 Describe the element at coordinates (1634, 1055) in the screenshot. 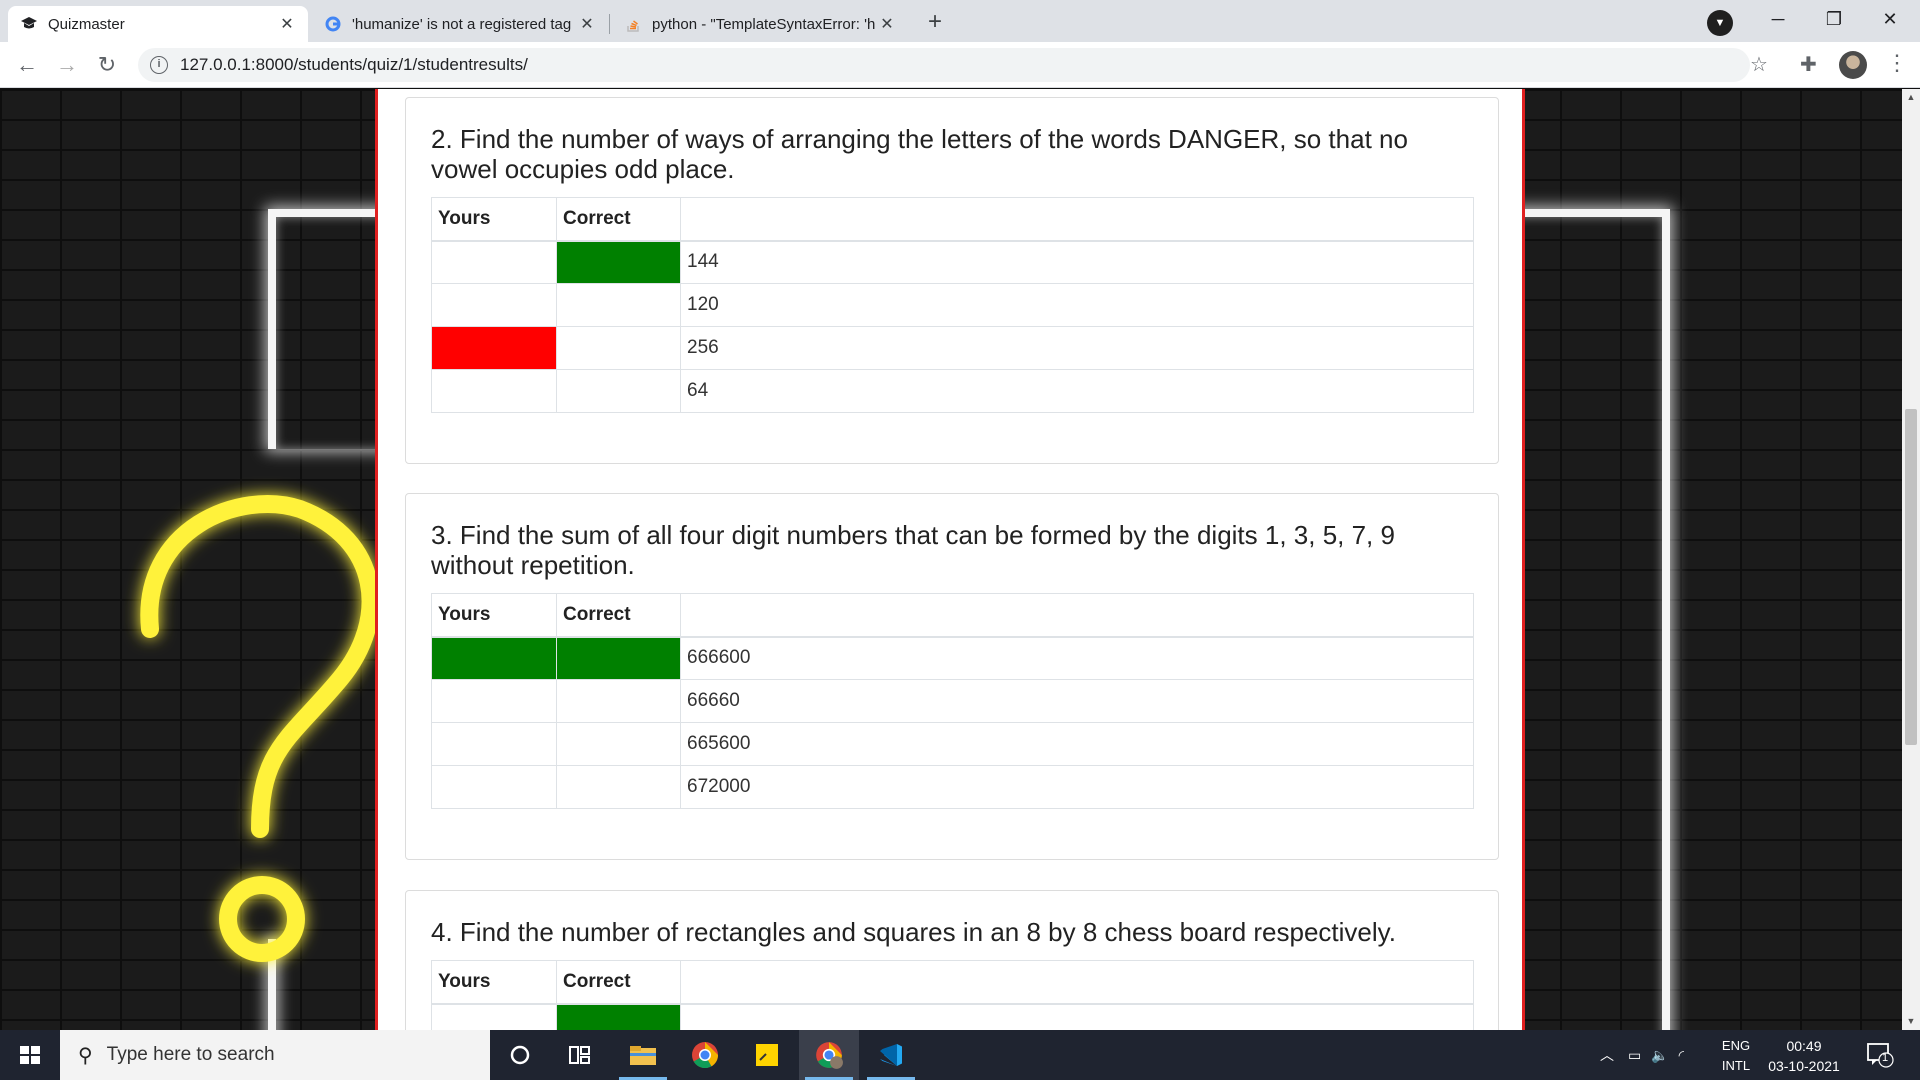

I see `battery-icon: ▭` at that location.